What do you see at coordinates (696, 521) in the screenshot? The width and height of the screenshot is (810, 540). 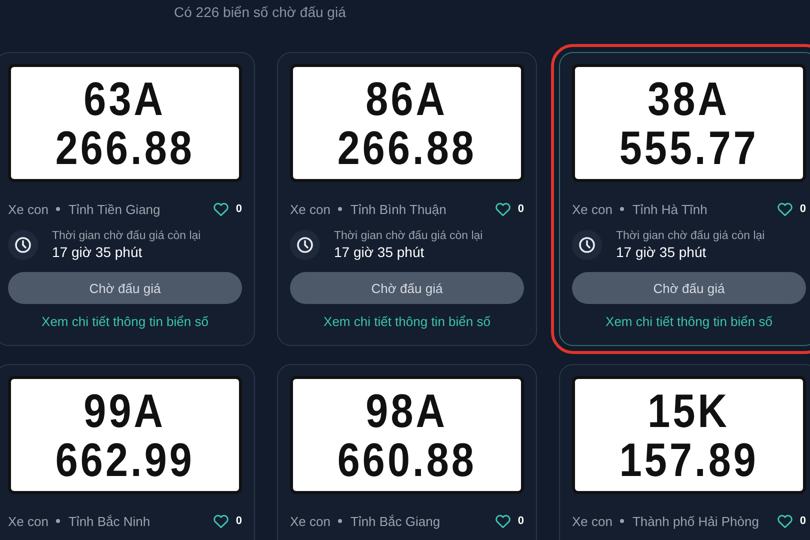 I see `province-text: Thành phố Hải Phòng` at bounding box center [696, 521].